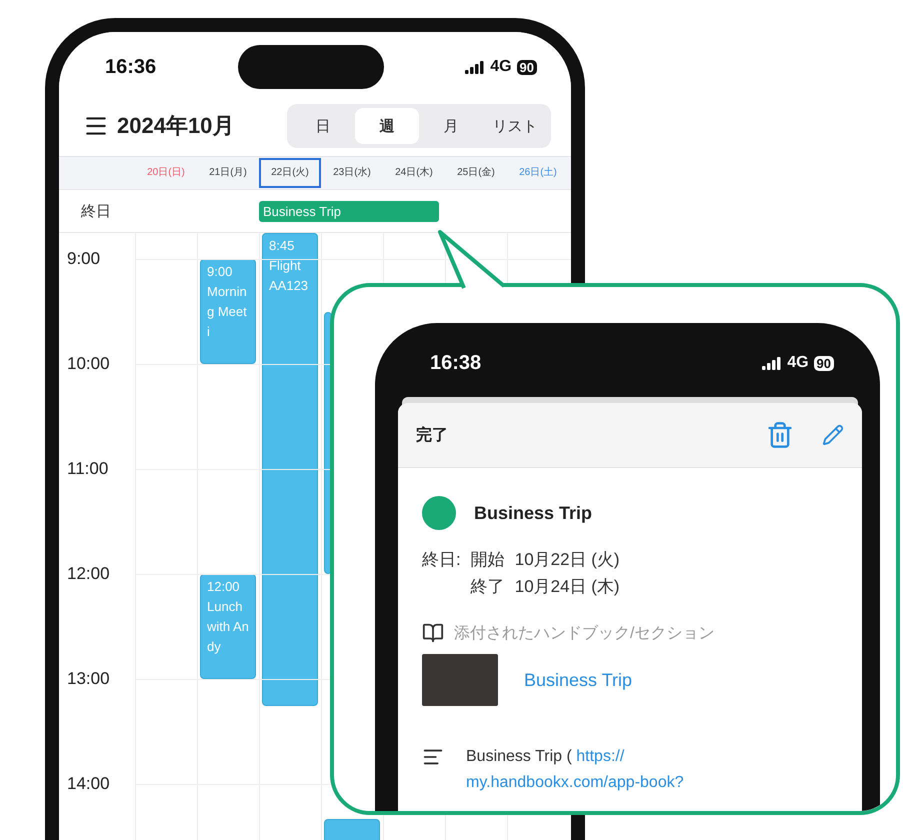  Describe the element at coordinates (533, 513) in the screenshot. I see `event-title: Business Trip` at that location.